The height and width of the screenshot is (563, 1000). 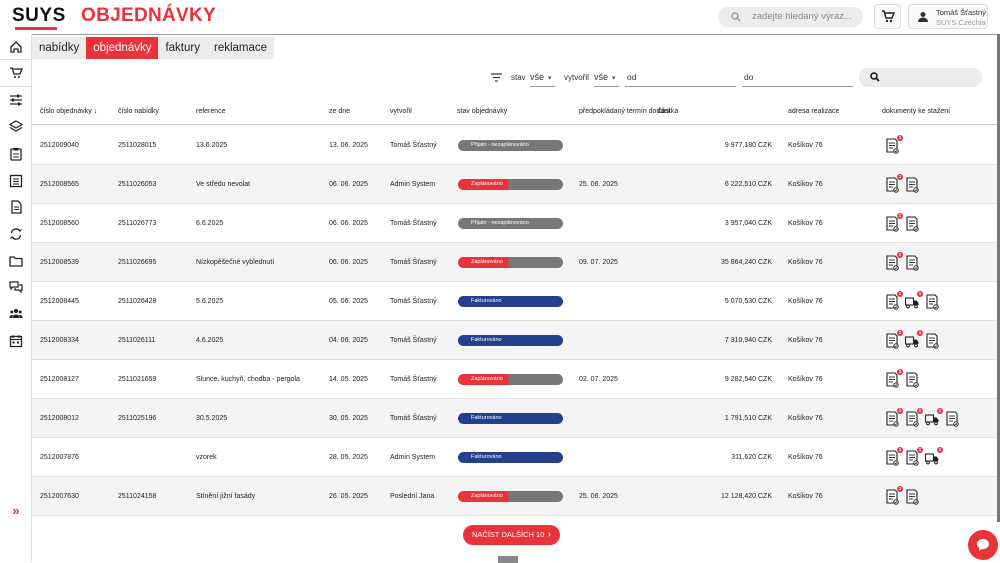 I want to click on tab-3: reklamace, so click(x=240, y=48).